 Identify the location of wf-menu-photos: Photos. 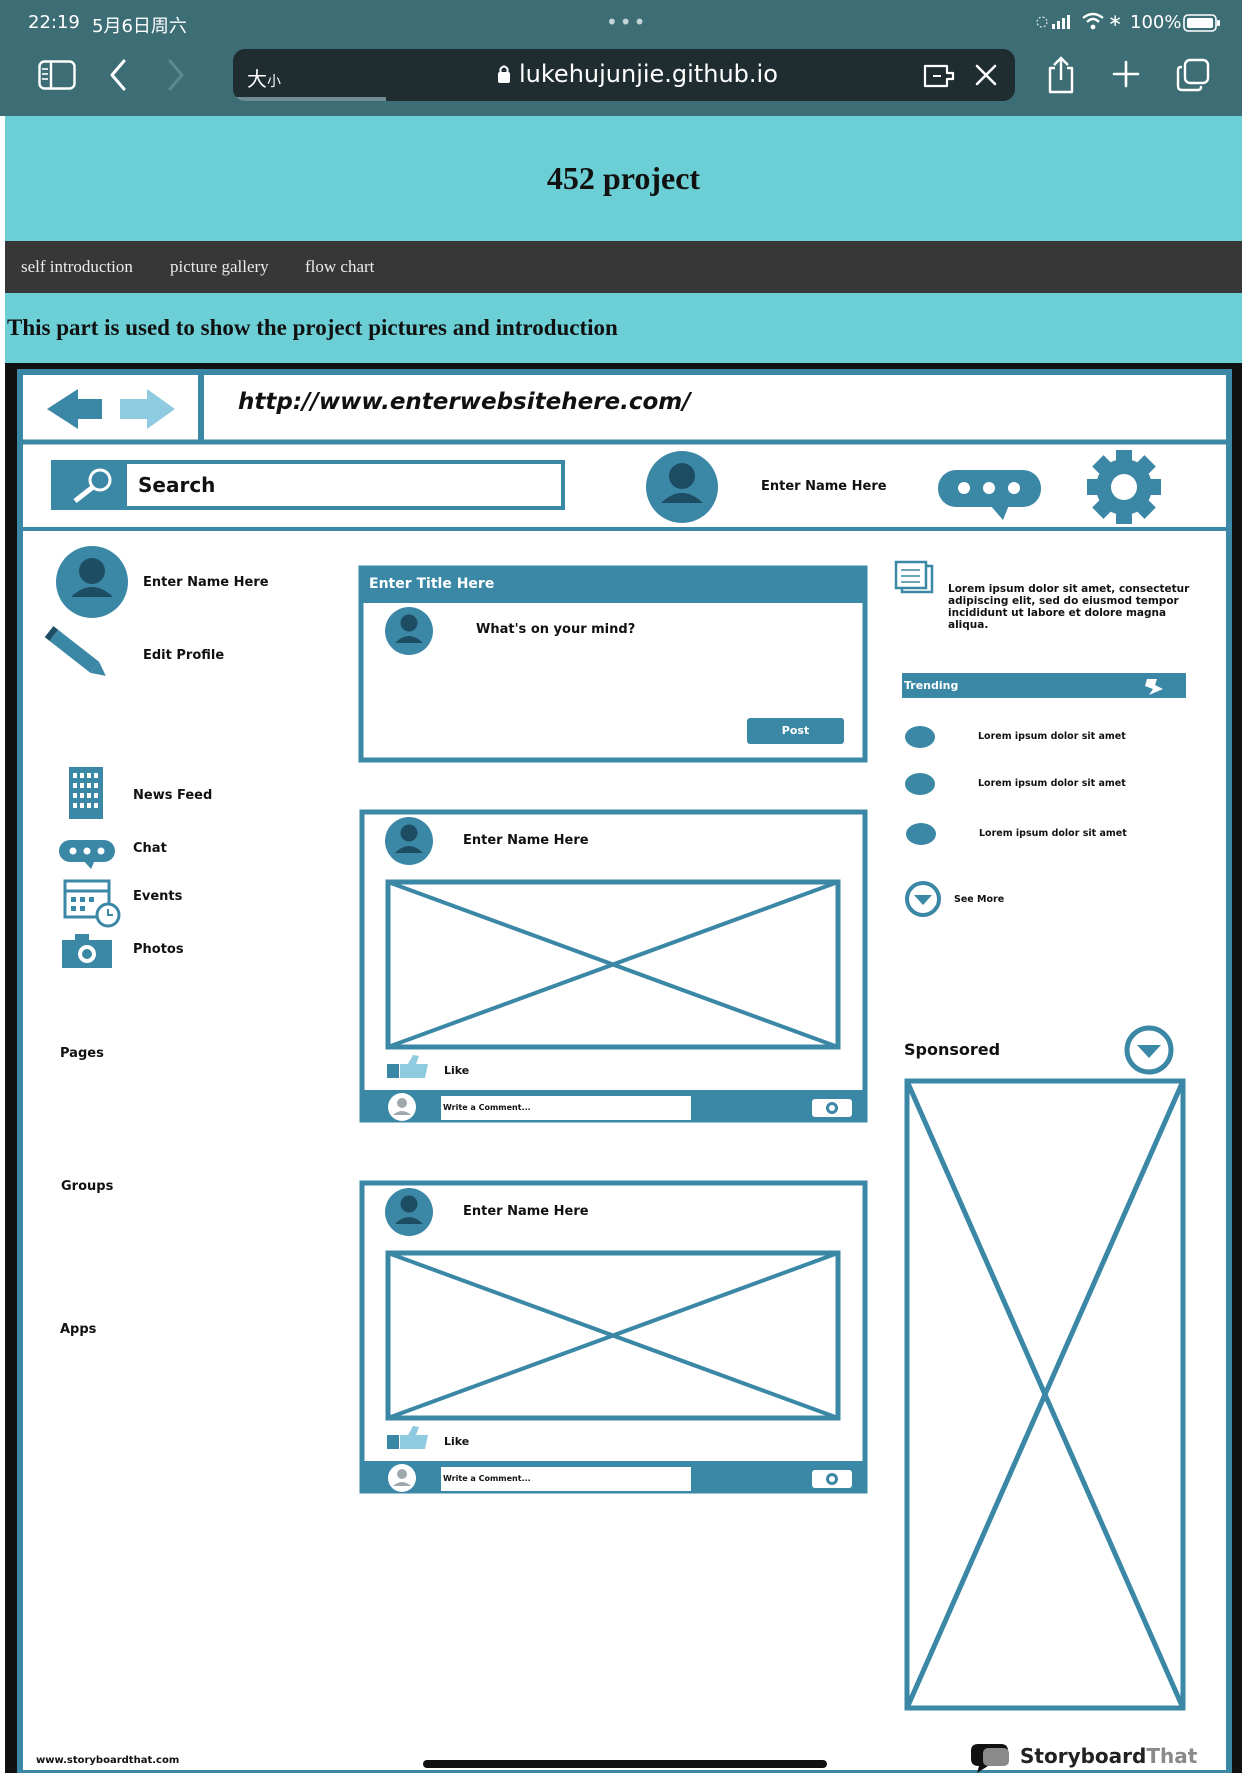
(158, 949).